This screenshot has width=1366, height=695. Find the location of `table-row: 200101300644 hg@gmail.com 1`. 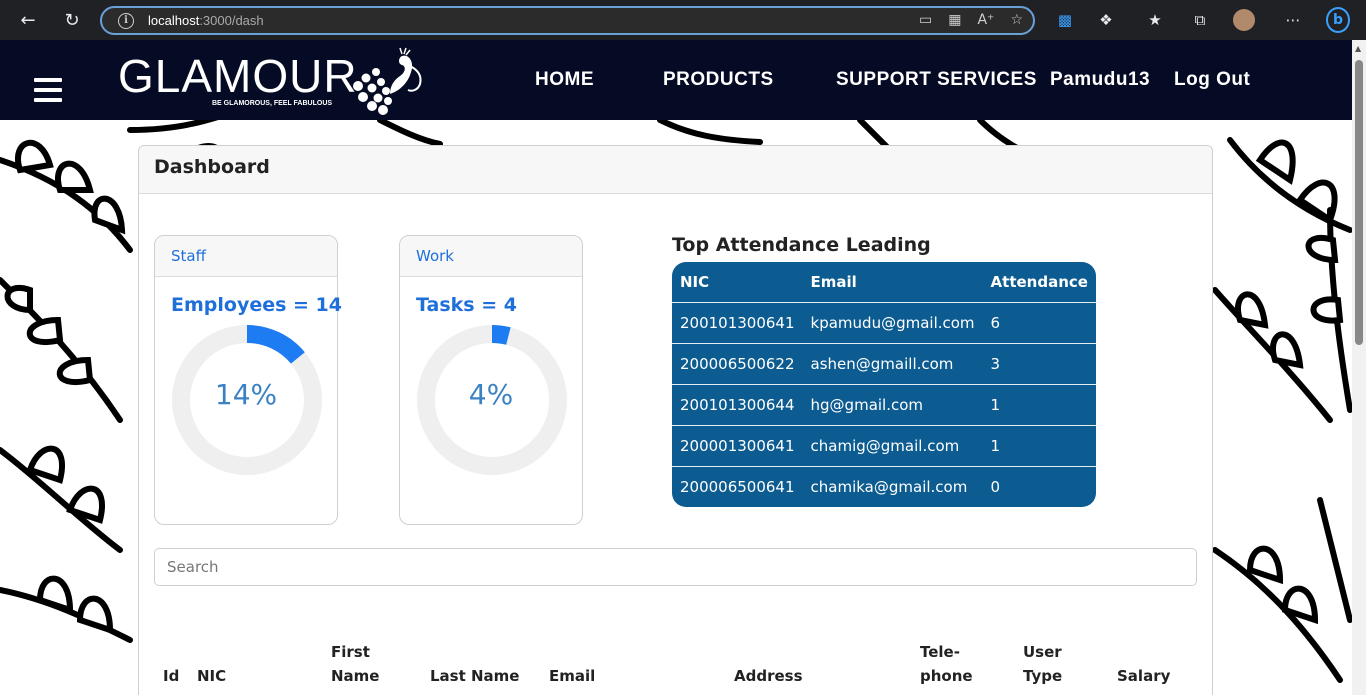

table-row: 200101300644 hg@gmail.com 1 is located at coordinates (884, 404).